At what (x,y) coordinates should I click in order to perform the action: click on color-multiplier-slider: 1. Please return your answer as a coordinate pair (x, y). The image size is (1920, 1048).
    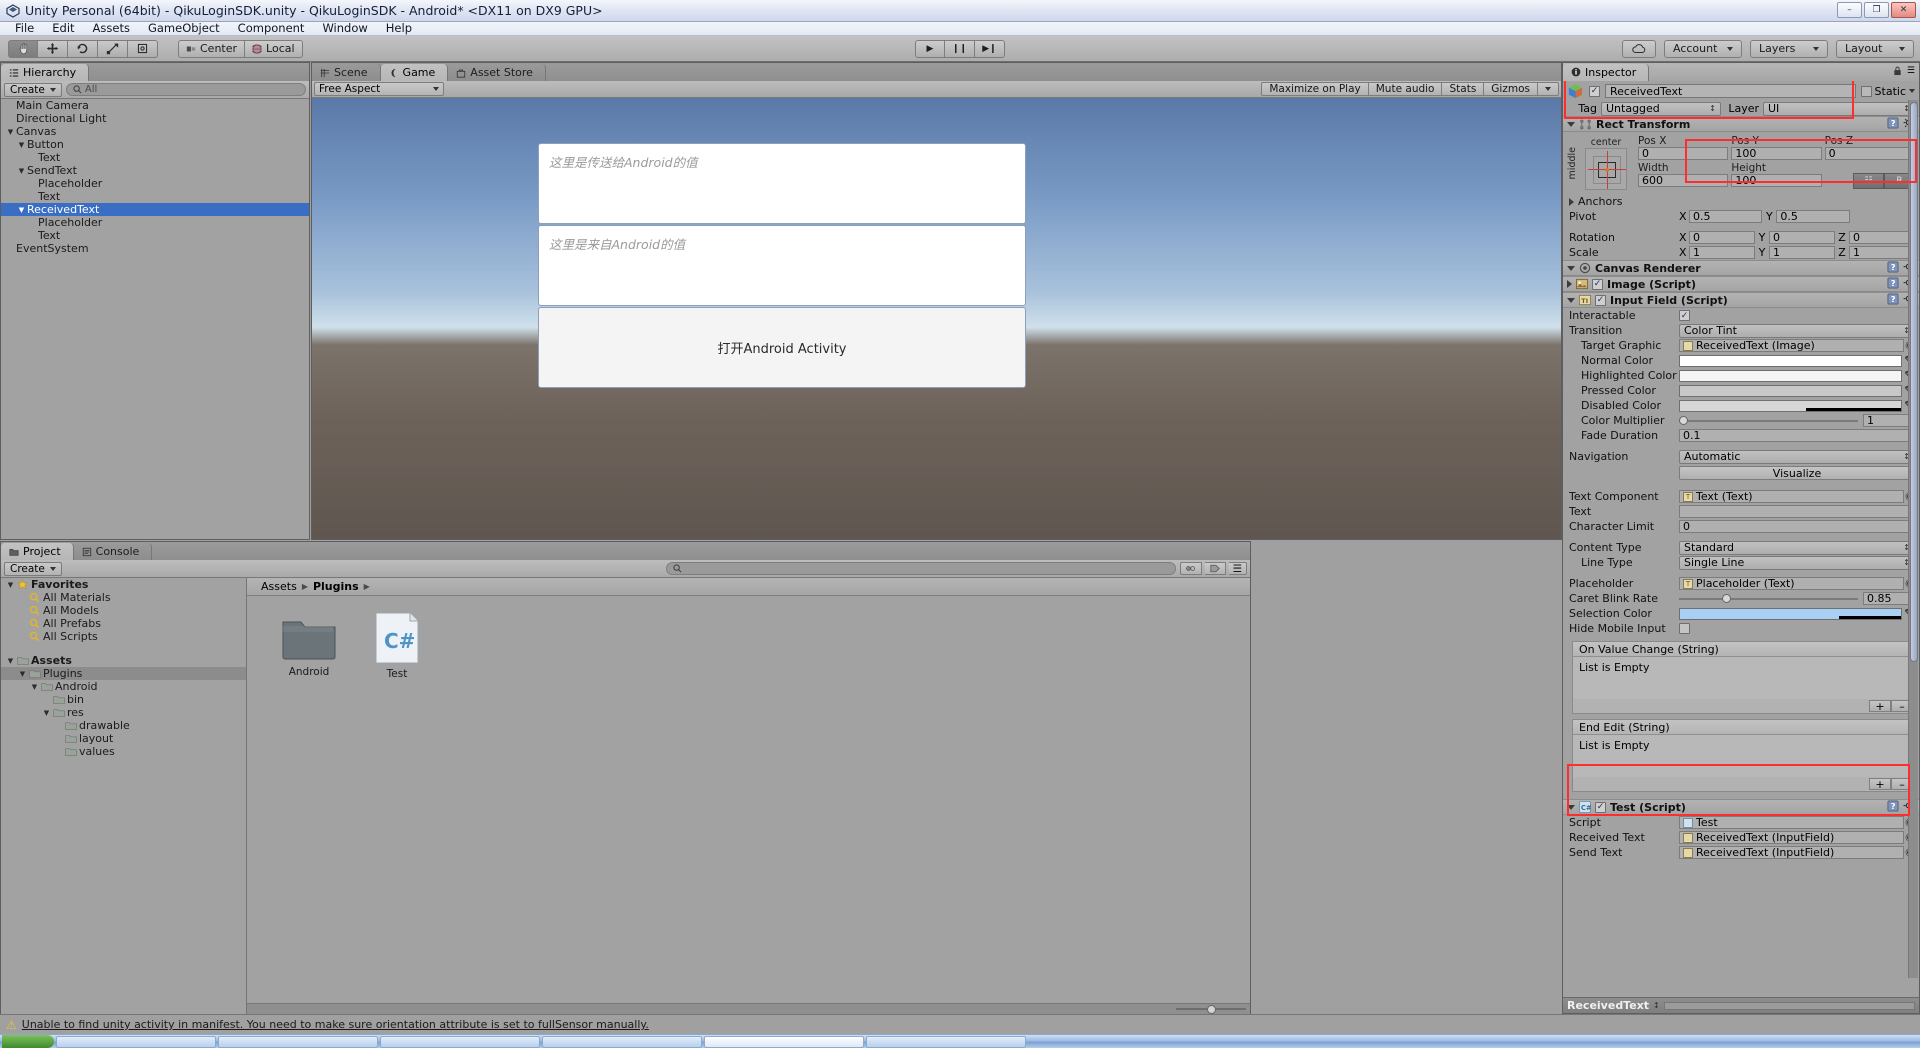
    Looking at the image, I should click on (1797, 420).